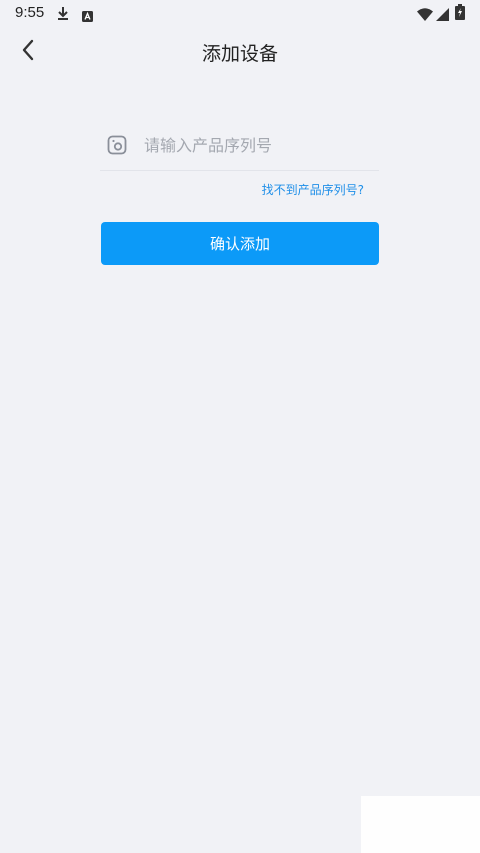 The image size is (480, 853). Describe the element at coordinates (63, 14) in the screenshot. I see `download-icon` at that location.